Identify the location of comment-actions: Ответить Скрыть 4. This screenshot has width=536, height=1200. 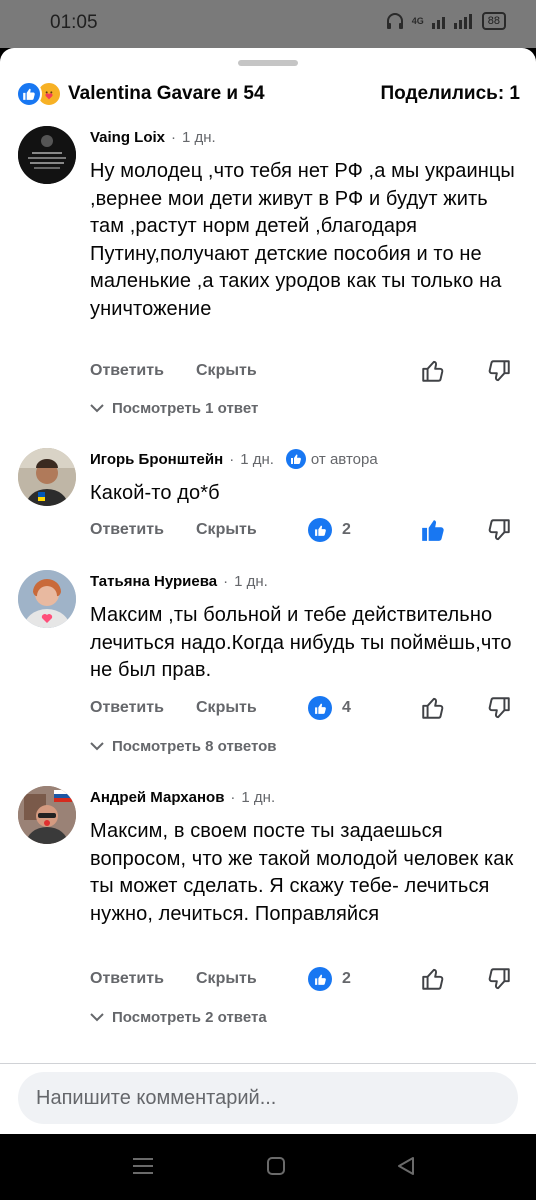
(304, 708).